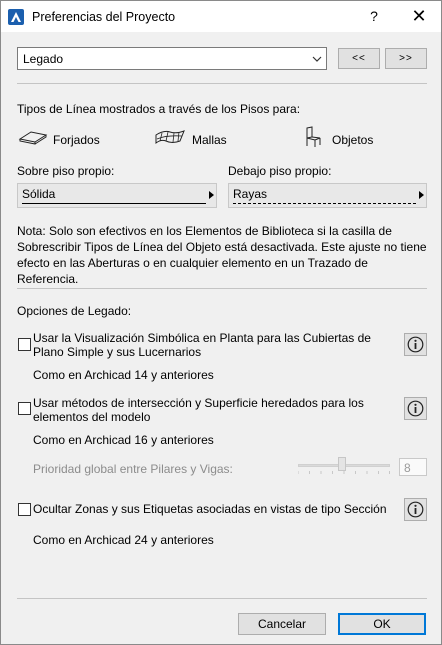  Describe the element at coordinates (24, 344) in the screenshot. I see `symbolic-roof-display-checkbox` at that location.